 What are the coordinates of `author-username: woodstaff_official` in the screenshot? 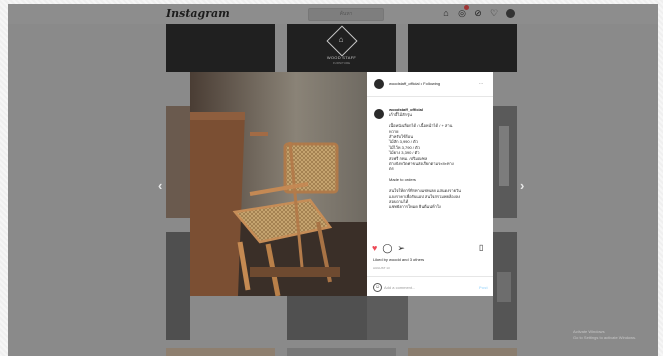 It's located at (404, 83).